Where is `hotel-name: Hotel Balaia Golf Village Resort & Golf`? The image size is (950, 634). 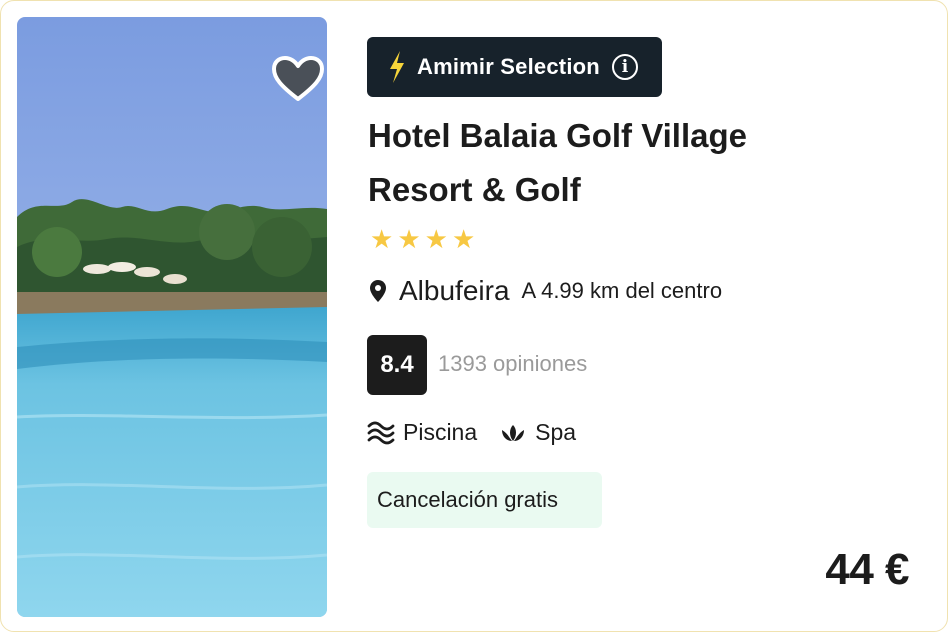
hotel-name: Hotel Balaia Golf Village Resort & Golf is located at coordinates (598, 163).